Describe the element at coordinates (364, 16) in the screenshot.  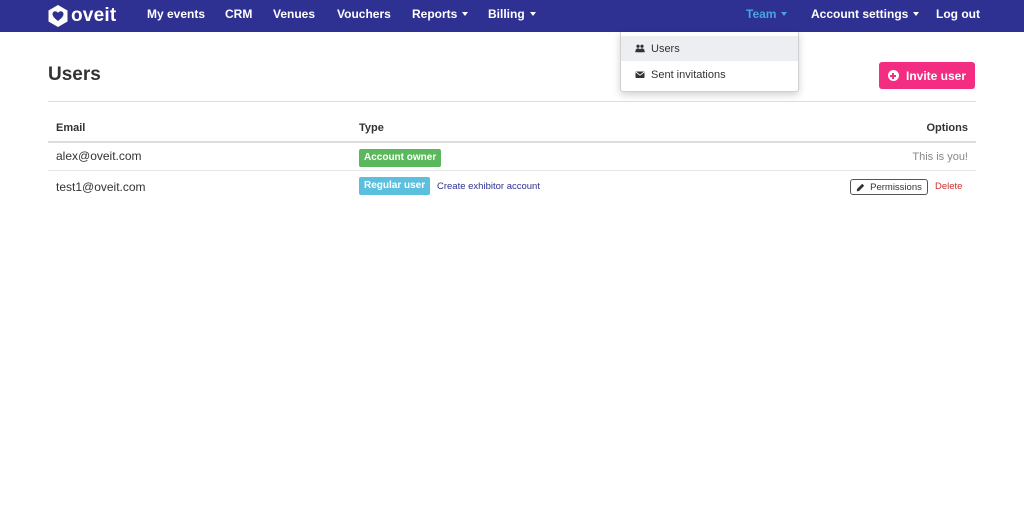
I see `nav-vouchers: Vouchers` at that location.